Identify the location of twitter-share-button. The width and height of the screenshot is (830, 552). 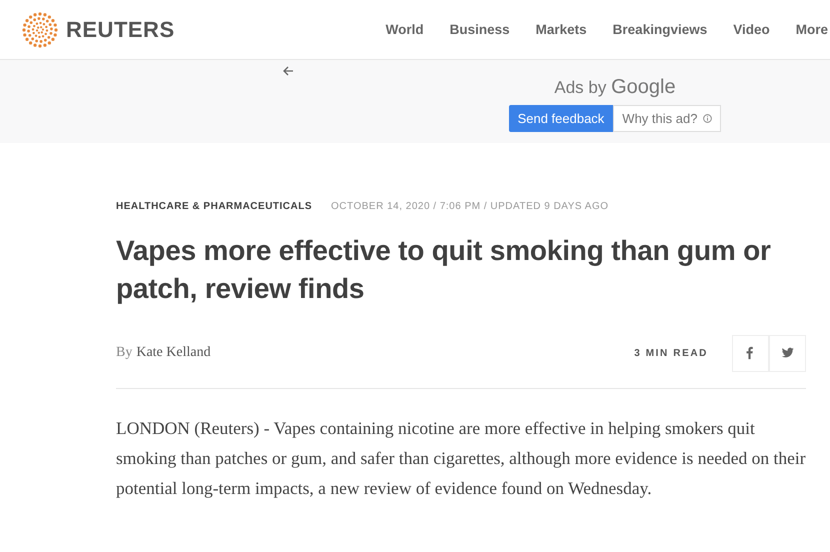
(787, 353).